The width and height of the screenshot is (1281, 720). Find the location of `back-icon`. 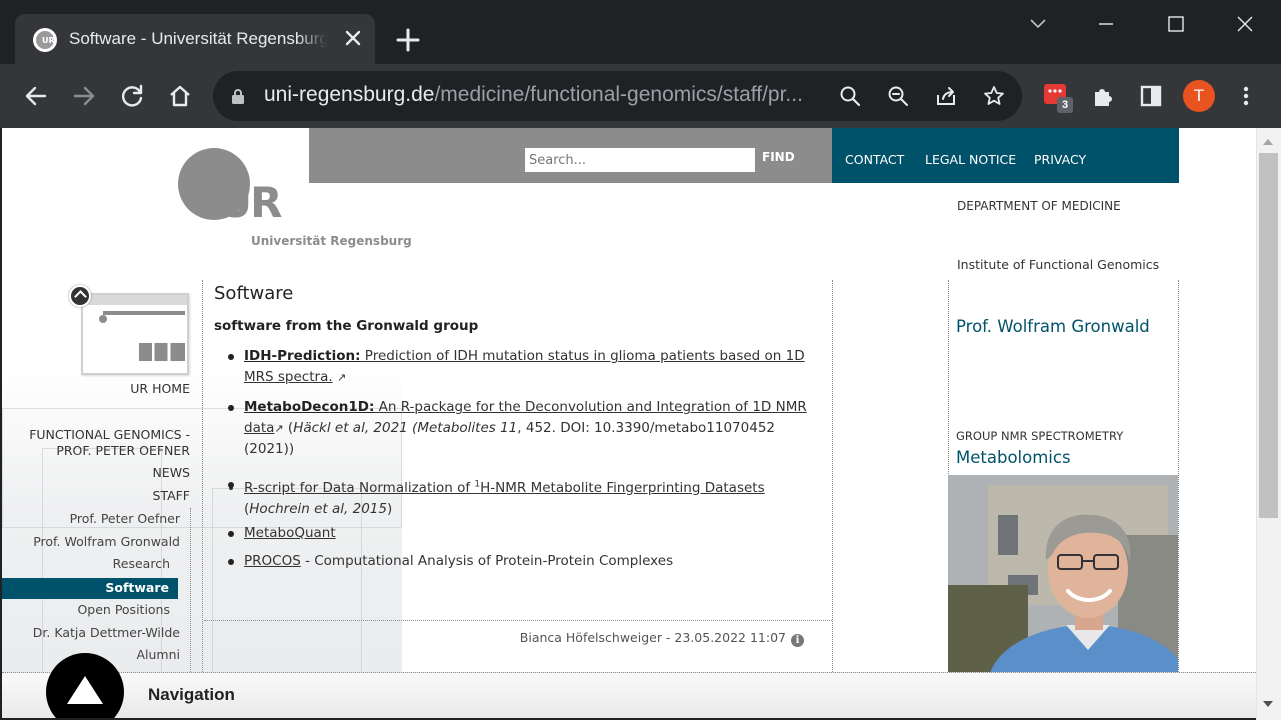

back-icon is located at coordinates (36, 96).